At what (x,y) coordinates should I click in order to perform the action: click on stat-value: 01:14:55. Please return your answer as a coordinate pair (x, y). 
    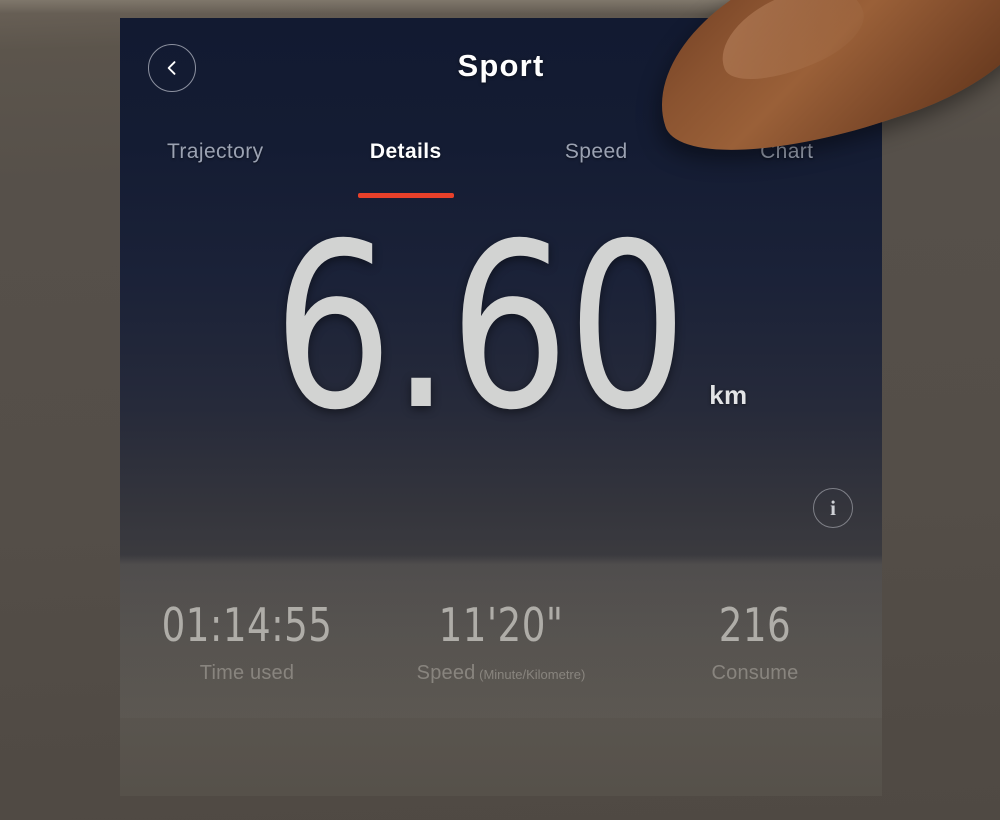
    Looking at the image, I should click on (247, 625).